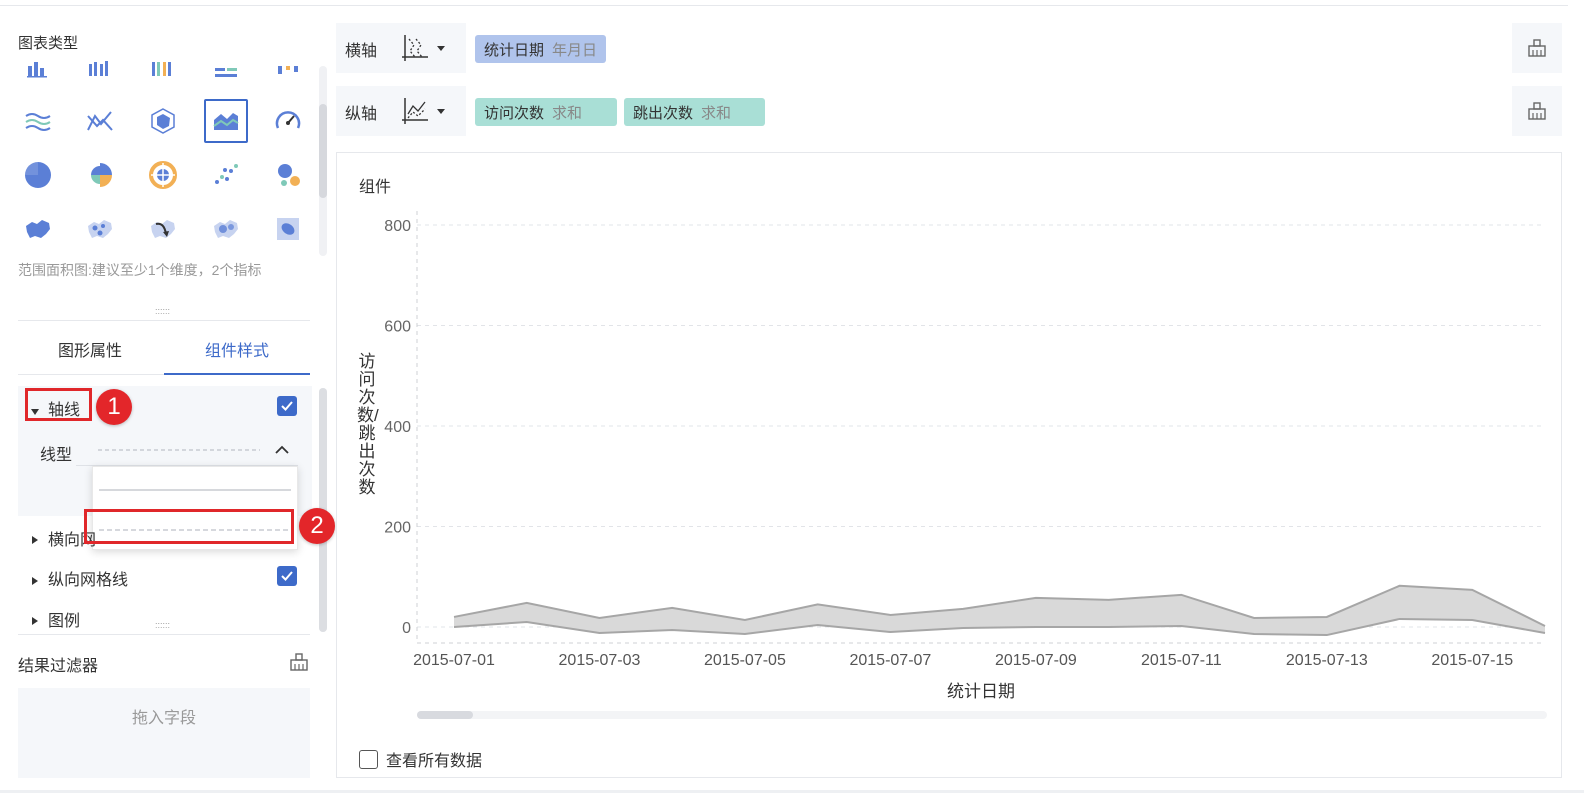  What do you see at coordinates (1472, 660) in the screenshot?
I see `x-tick-label: 2015-07-15` at bounding box center [1472, 660].